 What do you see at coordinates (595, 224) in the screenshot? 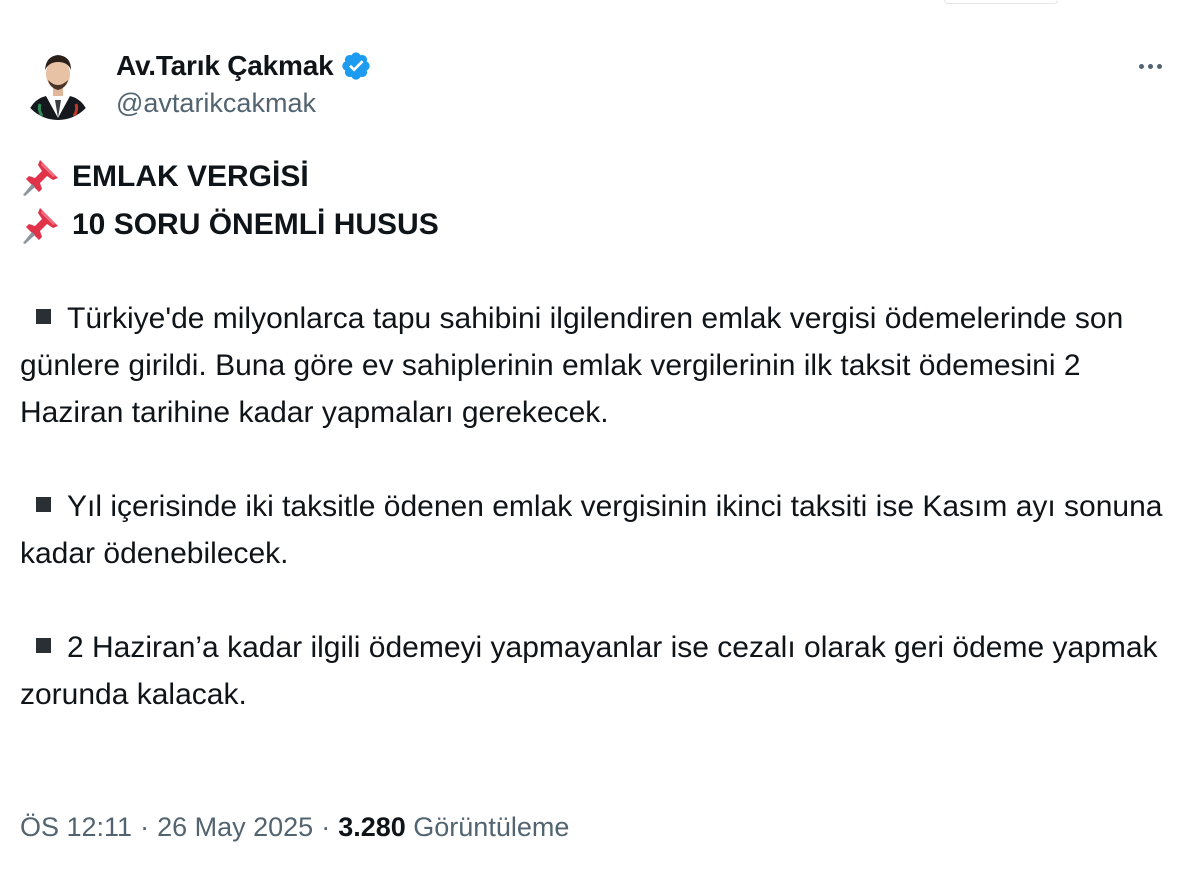
I see `headline-2: 10 SORU ÖNEMLİ HUSUS` at bounding box center [595, 224].